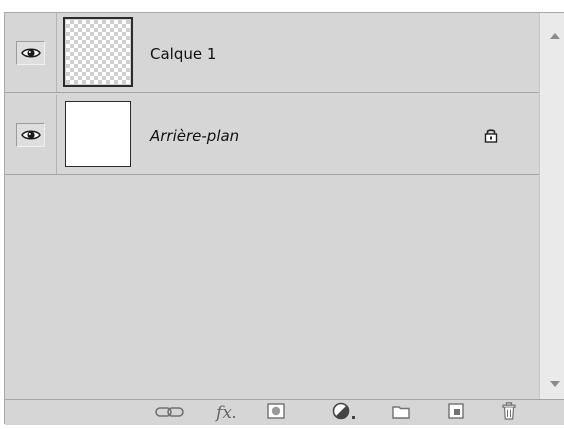 The width and height of the screenshot is (564, 429). I want to click on adjustment-layer-button, so click(345, 413).